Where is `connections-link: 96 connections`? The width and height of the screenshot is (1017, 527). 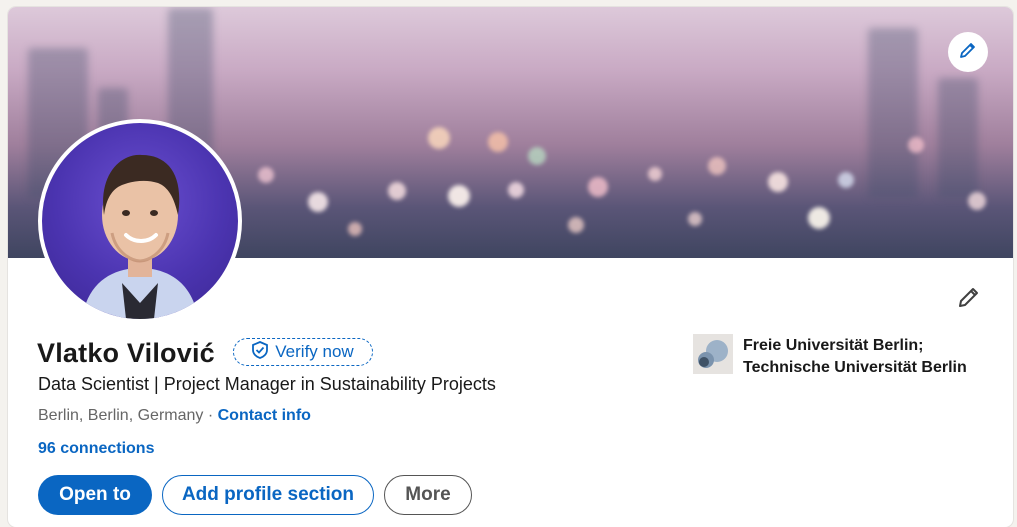 connections-link: 96 connections is located at coordinates (96, 449).